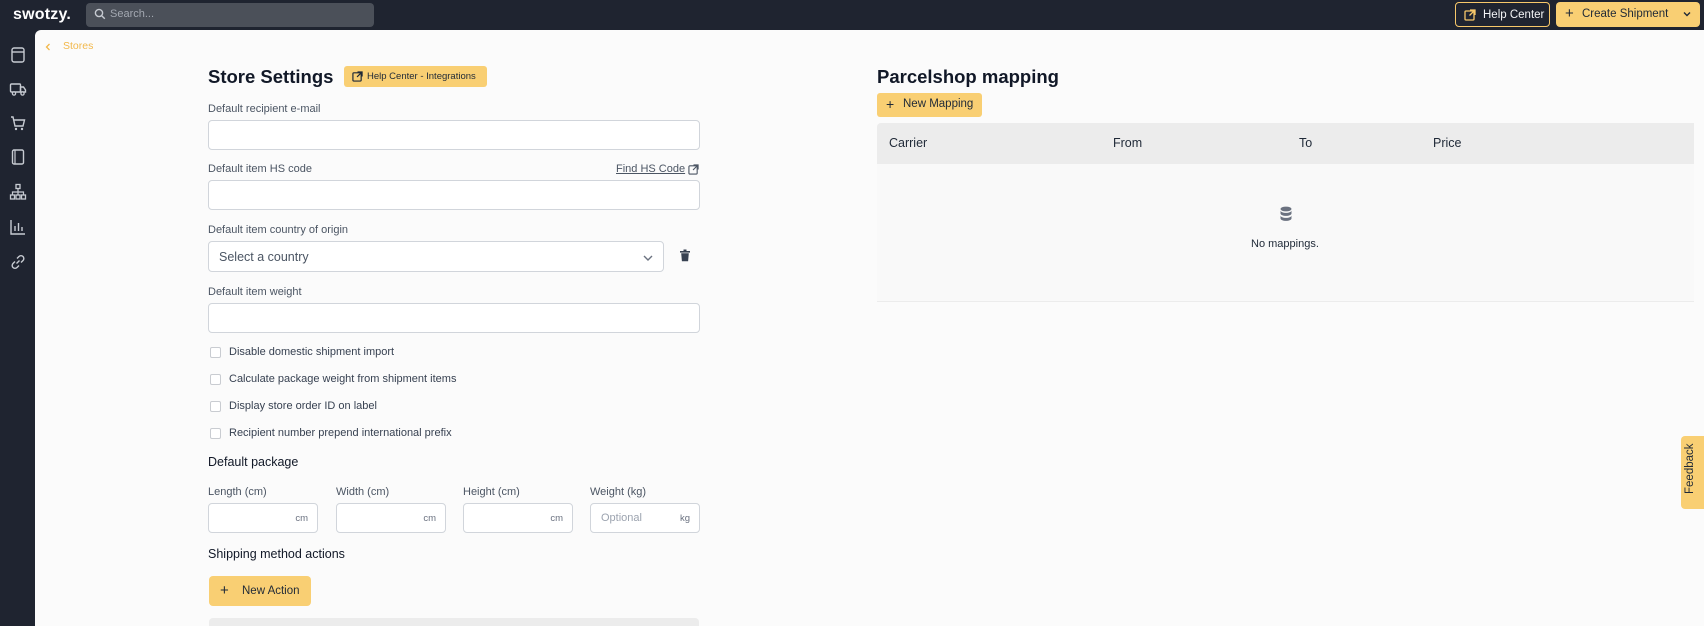 Image resolution: width=1704 pixels, height=626 pixels. Describe the element at coordinates (1128, 143) in the screenshot. I see `column-from: From` at that location.